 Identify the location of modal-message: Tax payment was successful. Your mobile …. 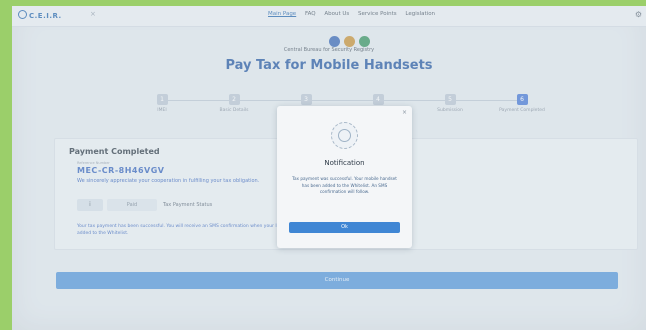
(344, 185).